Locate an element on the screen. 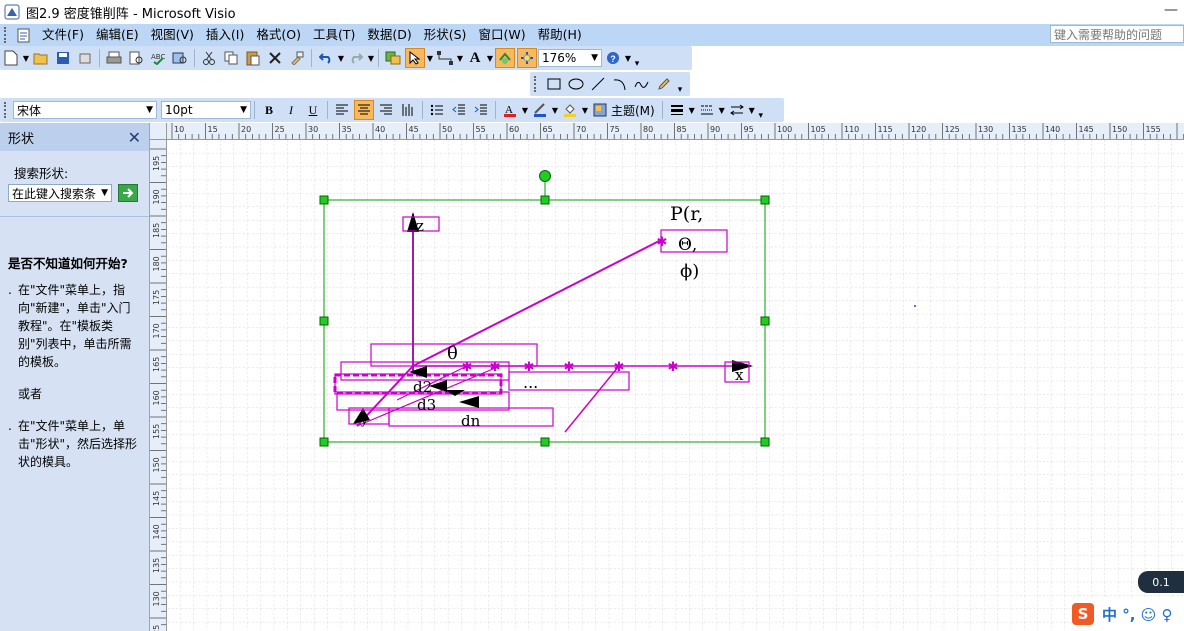 This screenshot has width=1184, height=631. zoom-hint-badge: 0.1 is located at coordinates (1161, 582).